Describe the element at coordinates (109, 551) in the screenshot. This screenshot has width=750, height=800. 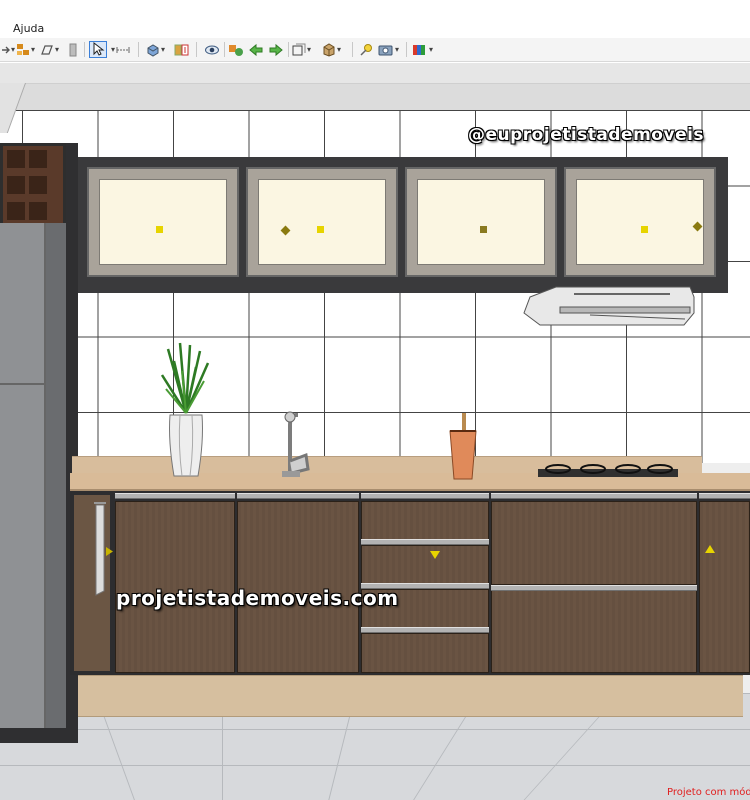
I see `hinge-marker-icon` at that location.